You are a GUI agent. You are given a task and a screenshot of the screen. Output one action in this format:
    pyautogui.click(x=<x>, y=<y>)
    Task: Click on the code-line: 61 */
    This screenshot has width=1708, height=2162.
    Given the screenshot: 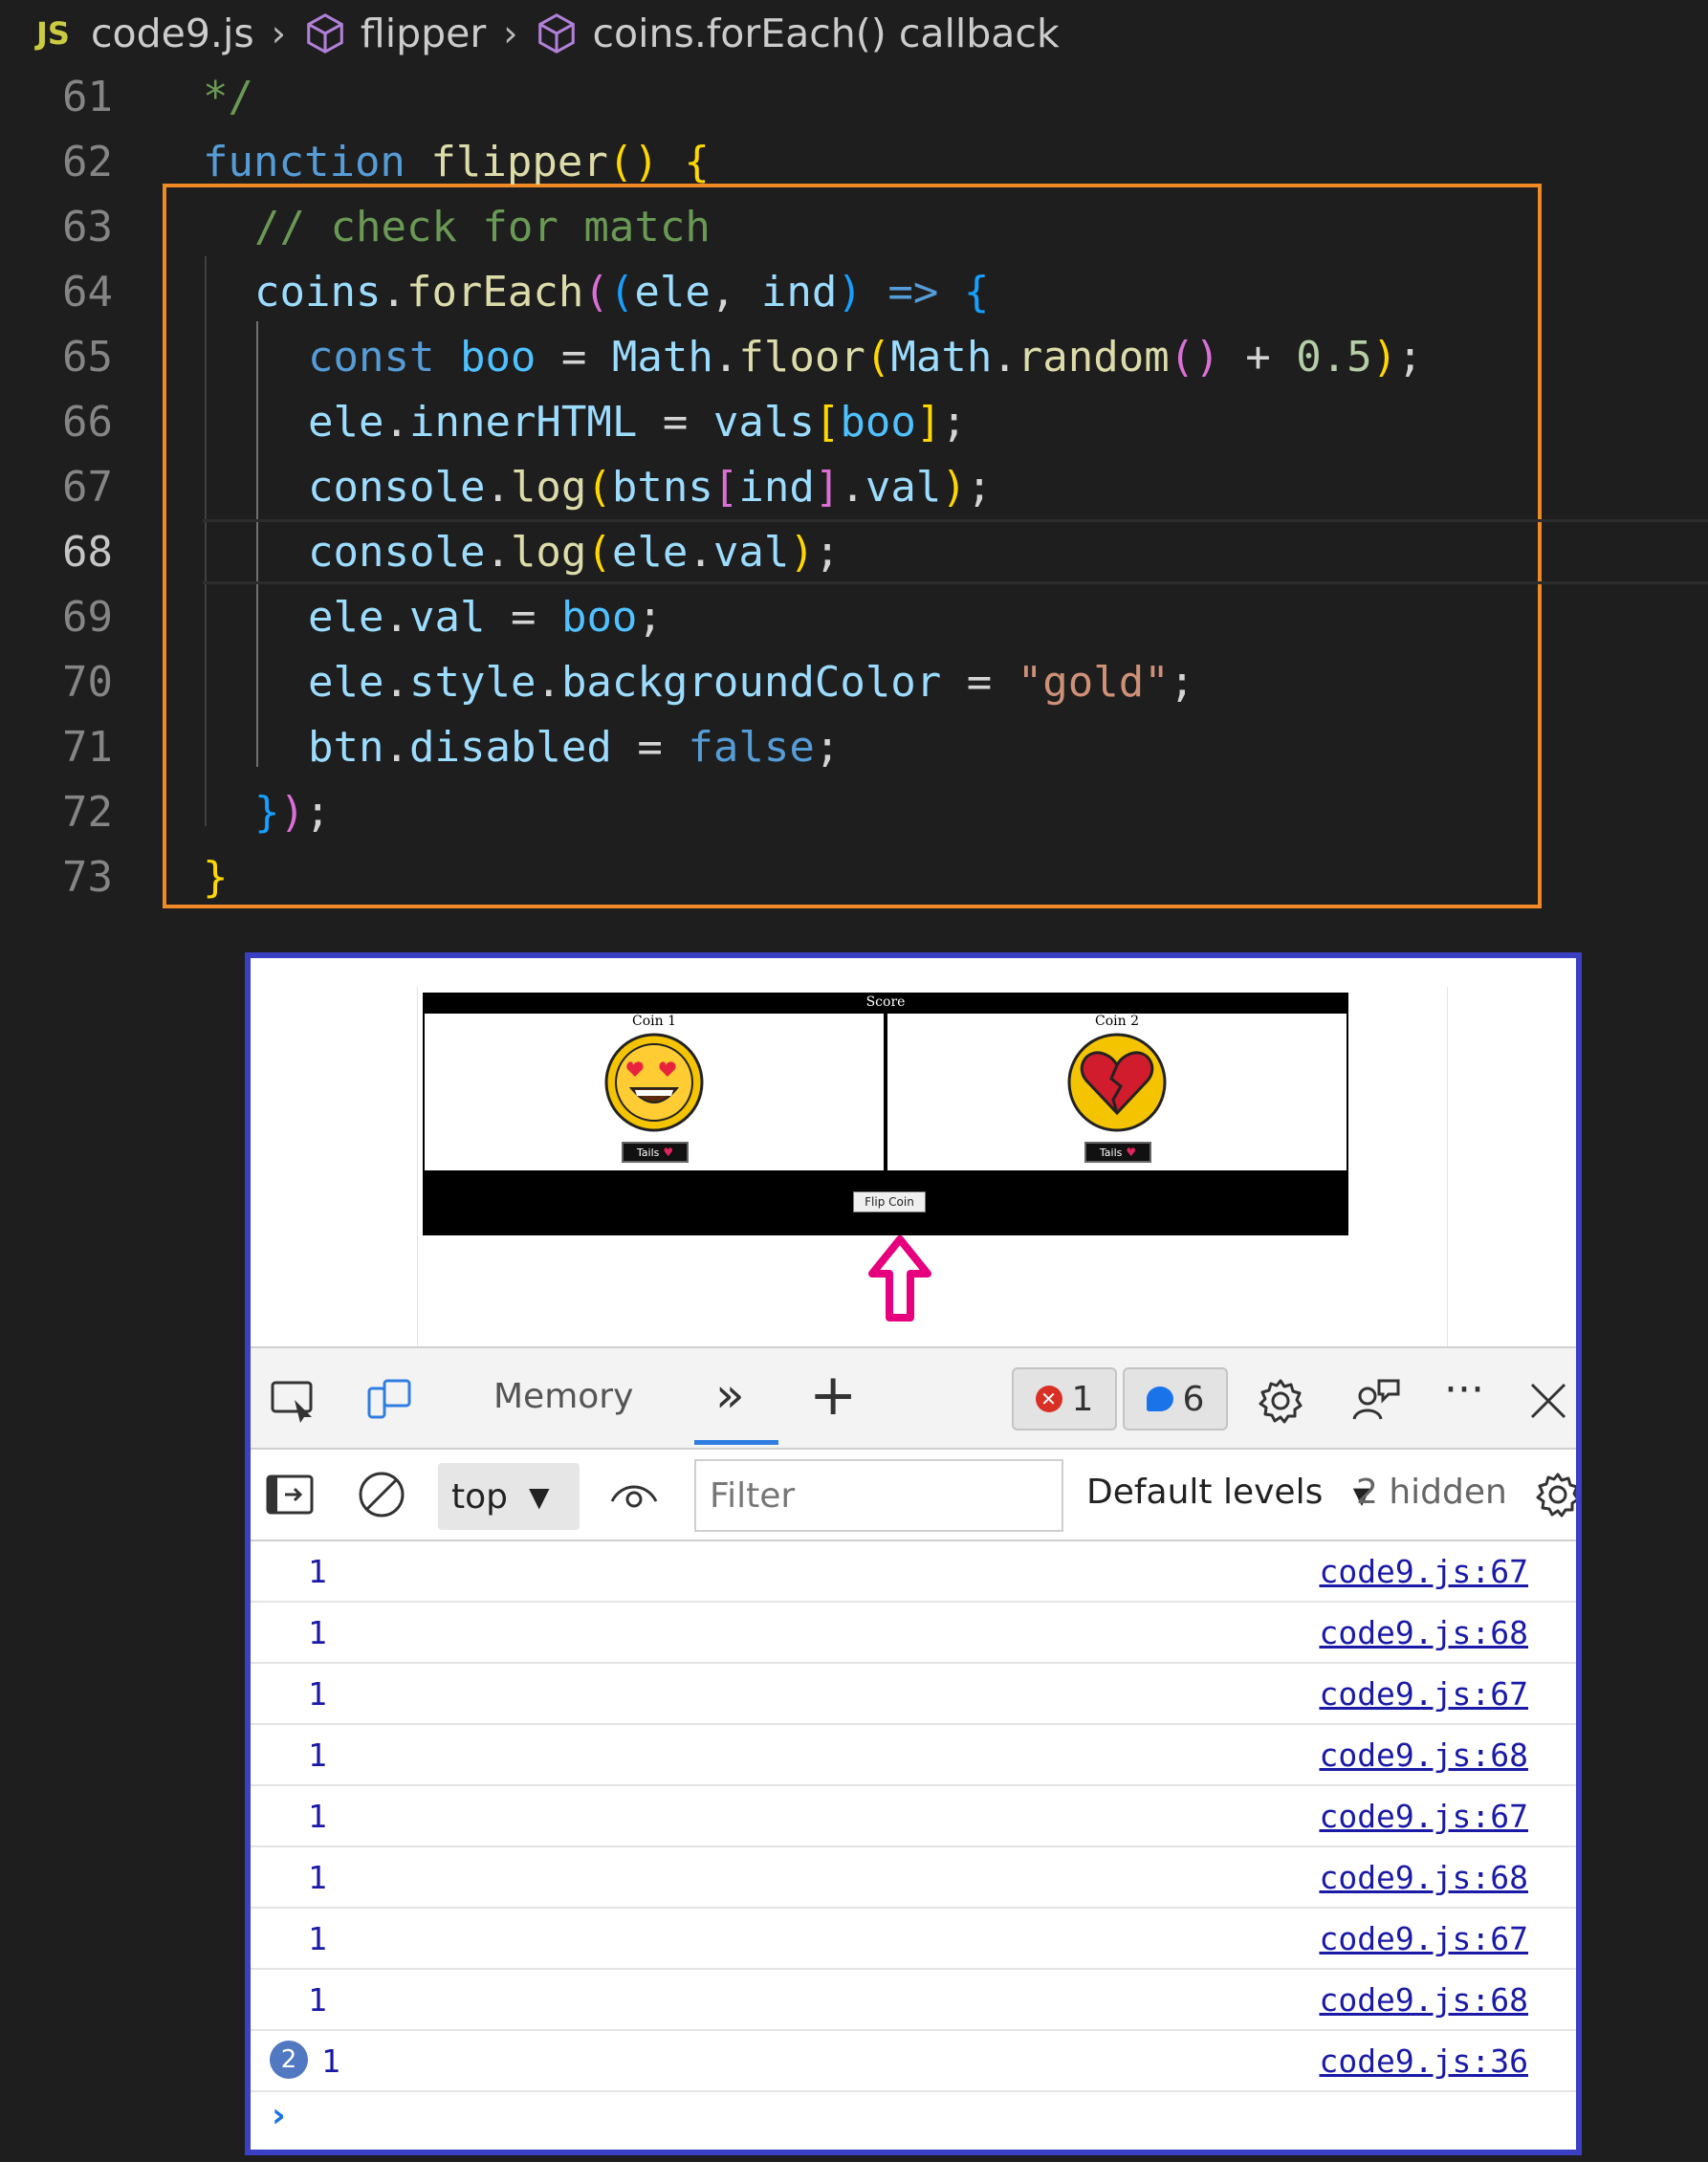 What is the action you would take?
    pyautogui.click(x=854, y=97)
    